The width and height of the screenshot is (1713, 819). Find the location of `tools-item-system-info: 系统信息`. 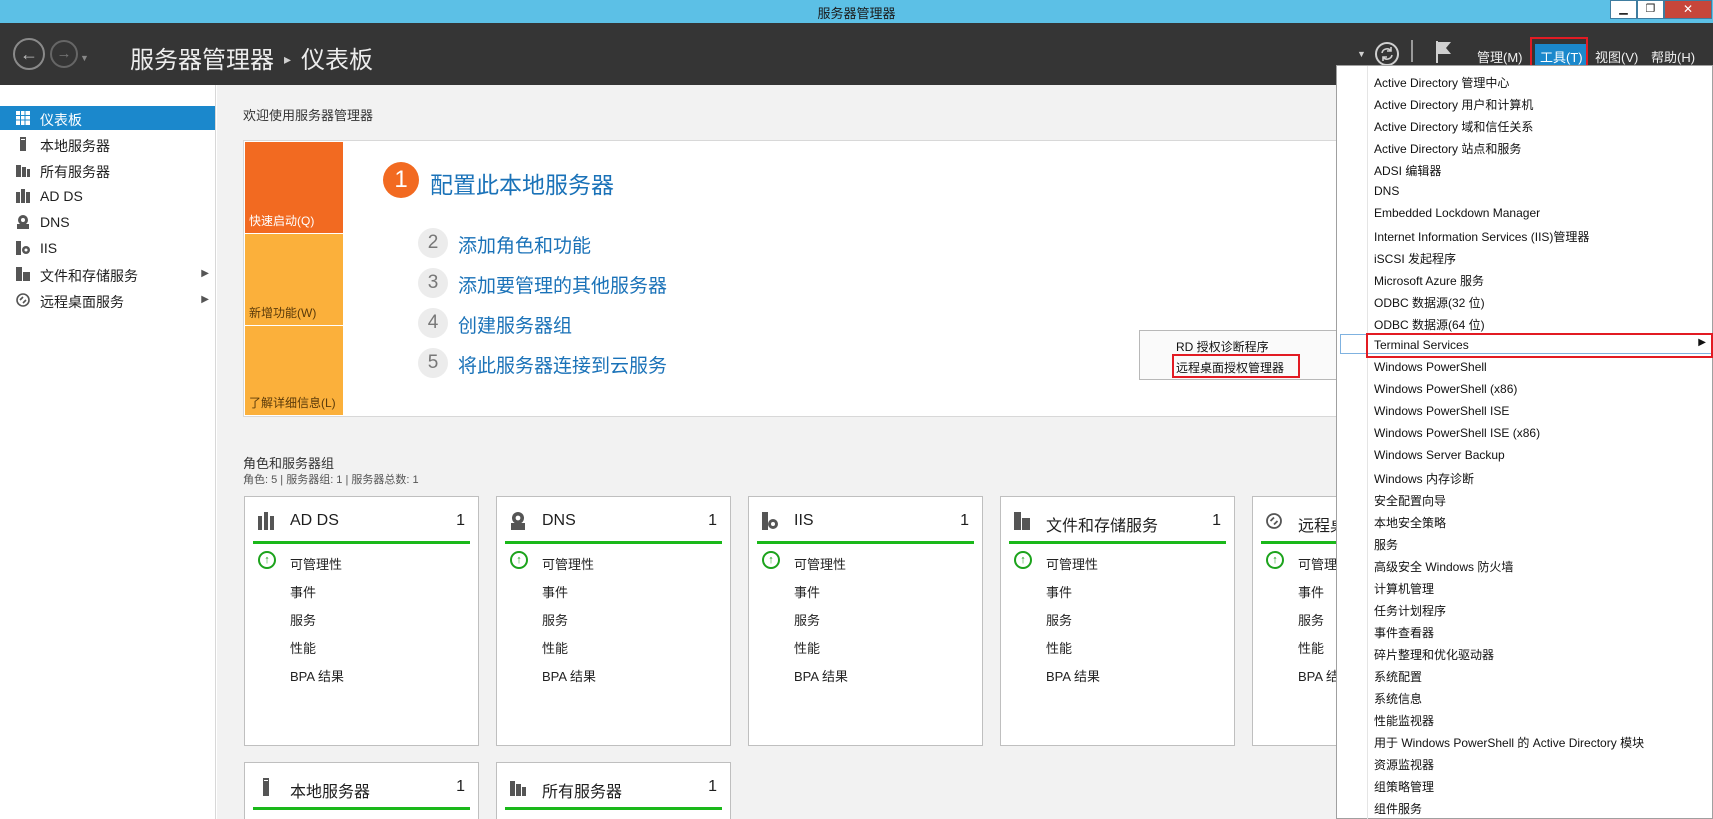

tools-item-system-info: 系统信息 is located at coordinates (1398, 698).